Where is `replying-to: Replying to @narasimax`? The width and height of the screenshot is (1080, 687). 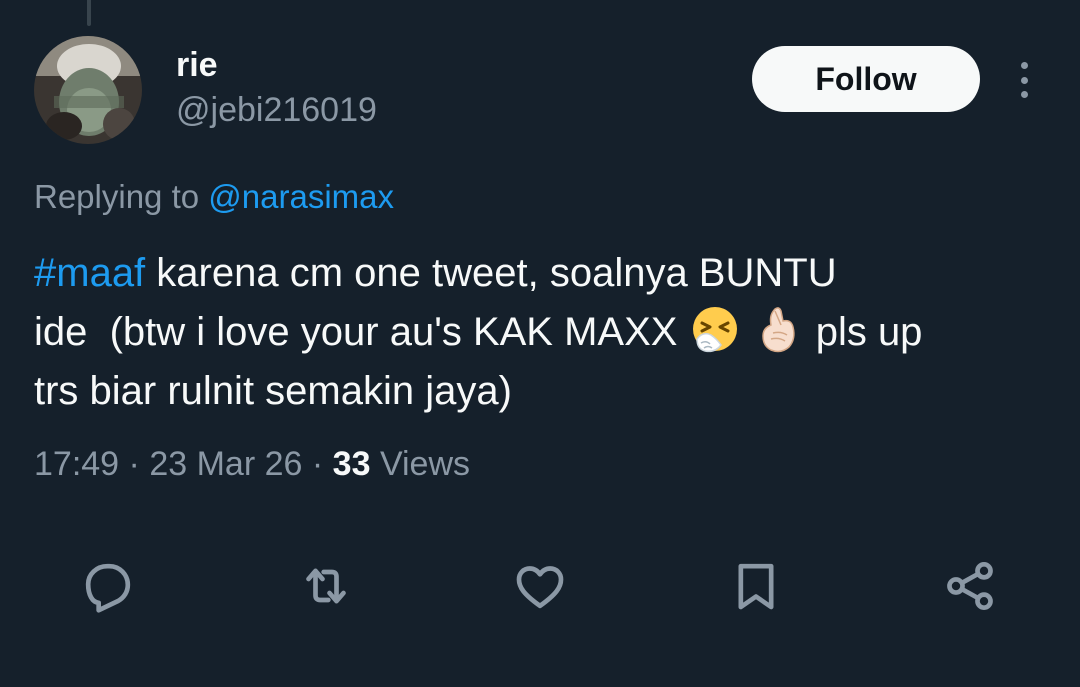 replying-to: Replying to @narasimax is located at coordinates (214, 197).